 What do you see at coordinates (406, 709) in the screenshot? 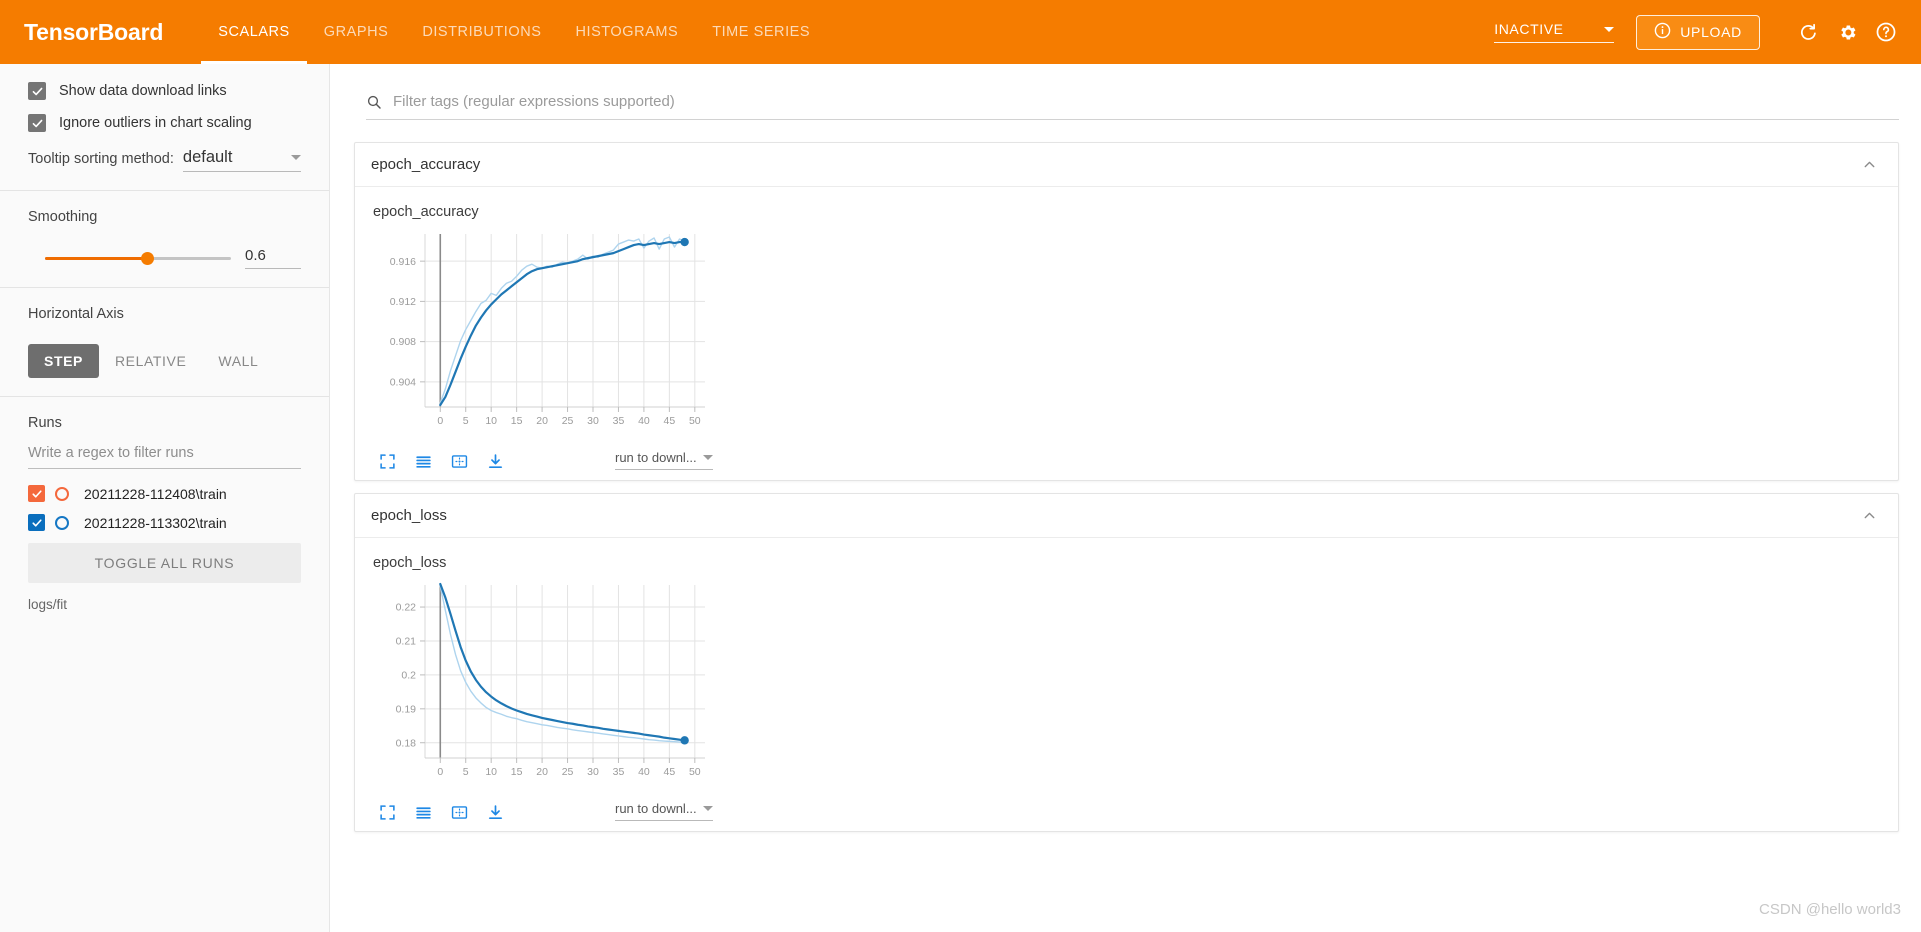
I see `svg-text: 0.19` at bounding box center [406, 709].